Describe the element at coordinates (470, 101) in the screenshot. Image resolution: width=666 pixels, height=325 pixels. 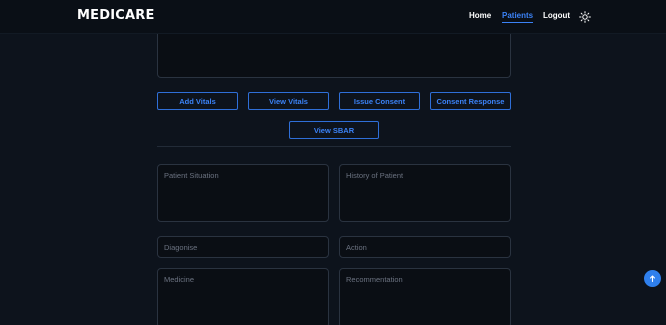
I see `consent-response-button: Consent Response` at that location.